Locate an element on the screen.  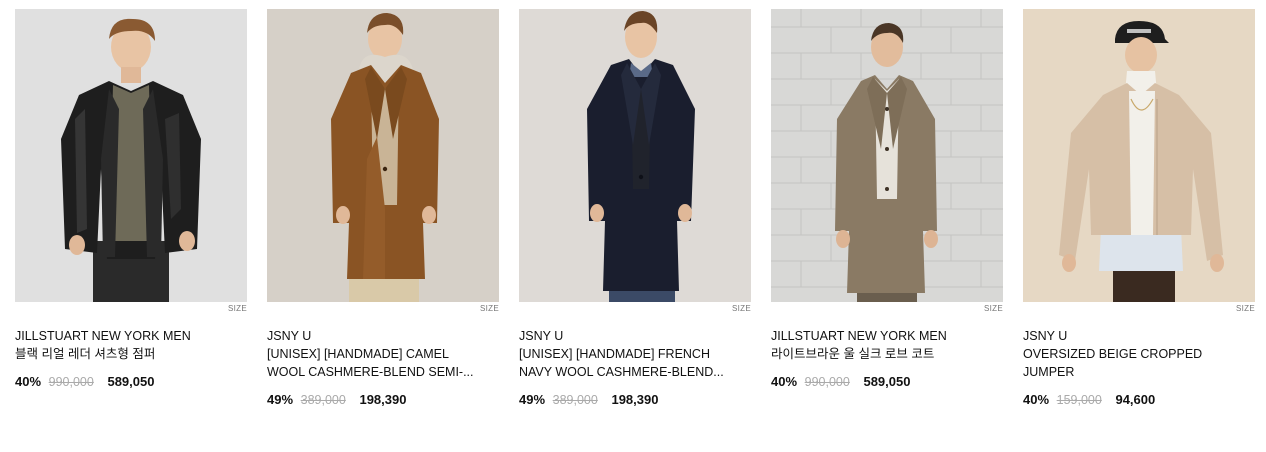
product-photo-navy-coat is located at coordinates (635, 155).